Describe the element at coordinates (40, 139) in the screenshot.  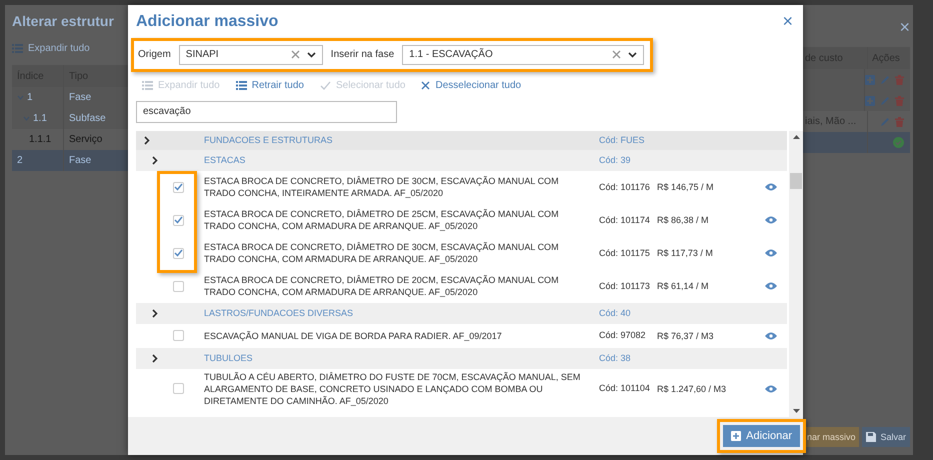
I see `index-cell: 1.1.1` at that location.